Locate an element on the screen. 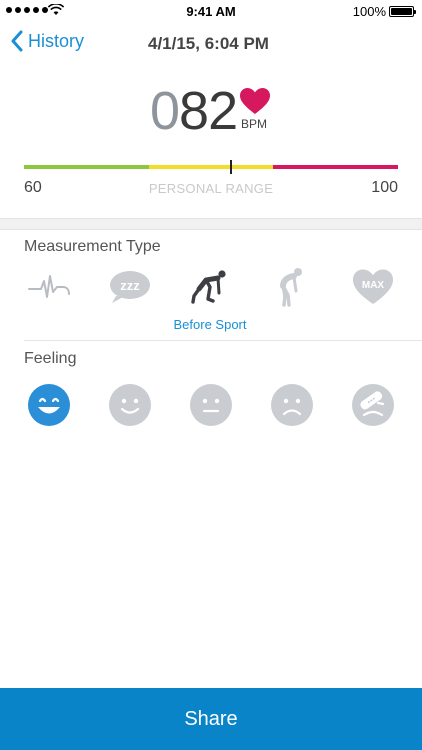  measurement-type-options: zzz MAX is located at coordinates (211, 287).